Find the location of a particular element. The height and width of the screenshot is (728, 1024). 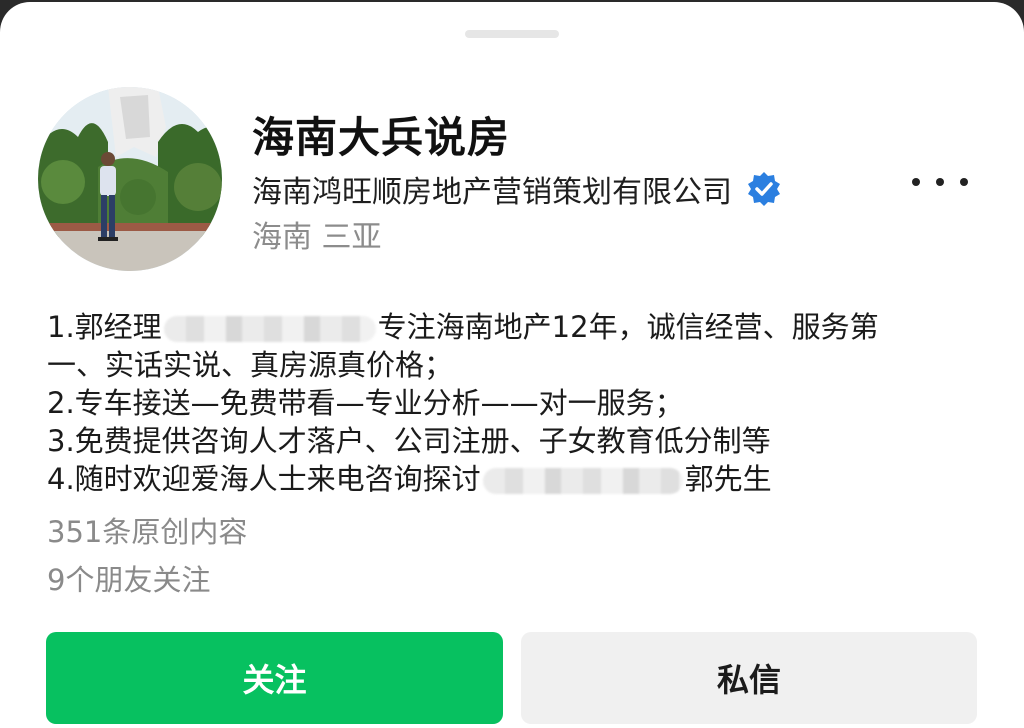

friends-following: 9个朋友关注 is located at coordinates (128, 578).